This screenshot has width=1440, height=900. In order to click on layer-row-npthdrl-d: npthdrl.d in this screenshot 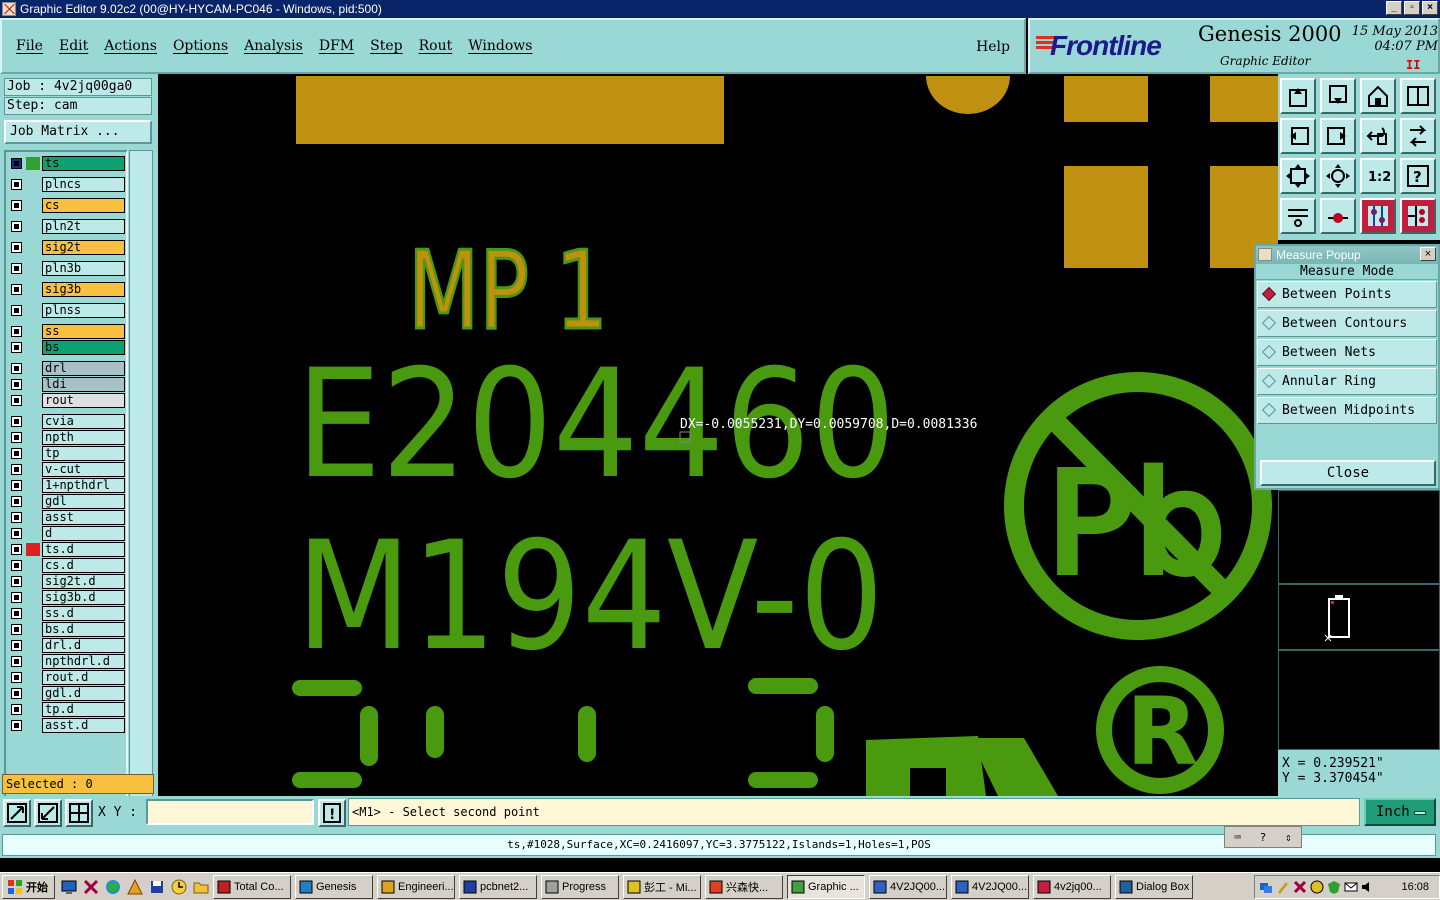, I will do `click(67, 661)`.